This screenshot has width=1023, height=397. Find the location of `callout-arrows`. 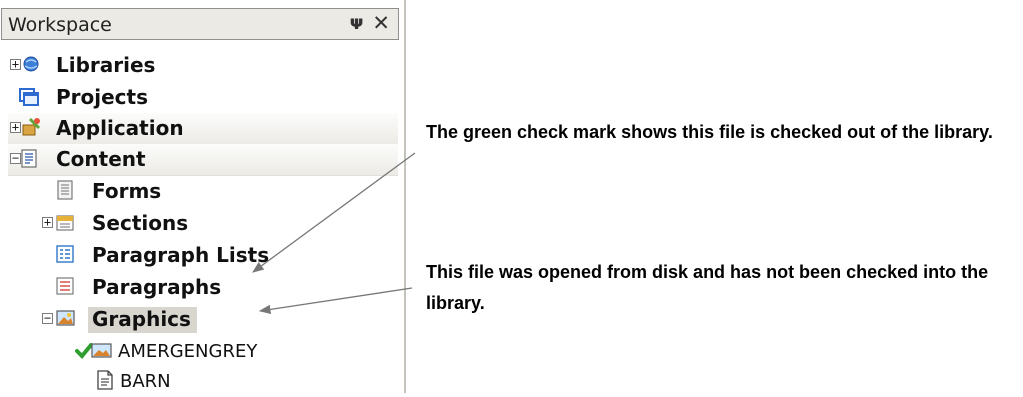

callout-arrows is located at coordinates (334, 233).